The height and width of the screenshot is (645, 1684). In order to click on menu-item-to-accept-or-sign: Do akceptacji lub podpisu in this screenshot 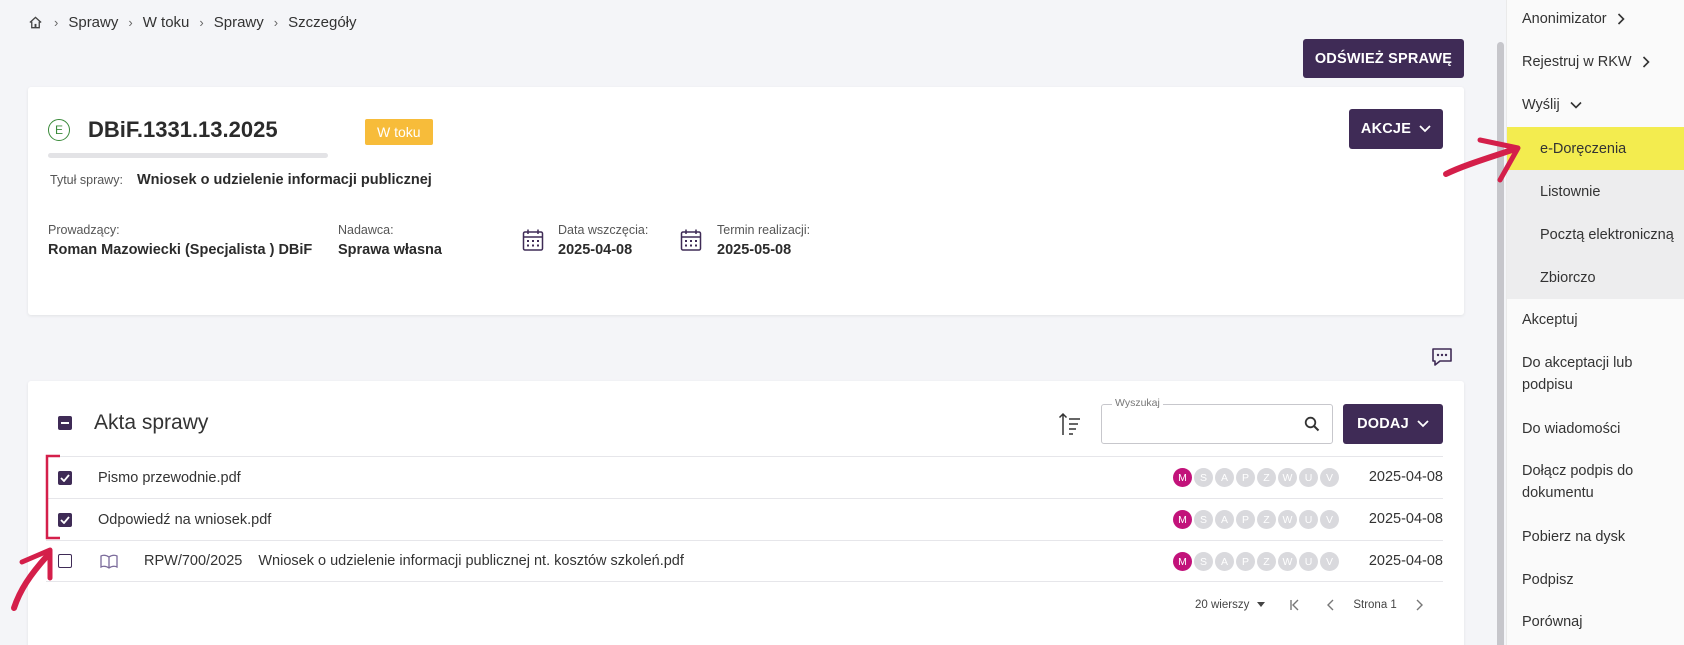, I will do `click(1587, 374)`.